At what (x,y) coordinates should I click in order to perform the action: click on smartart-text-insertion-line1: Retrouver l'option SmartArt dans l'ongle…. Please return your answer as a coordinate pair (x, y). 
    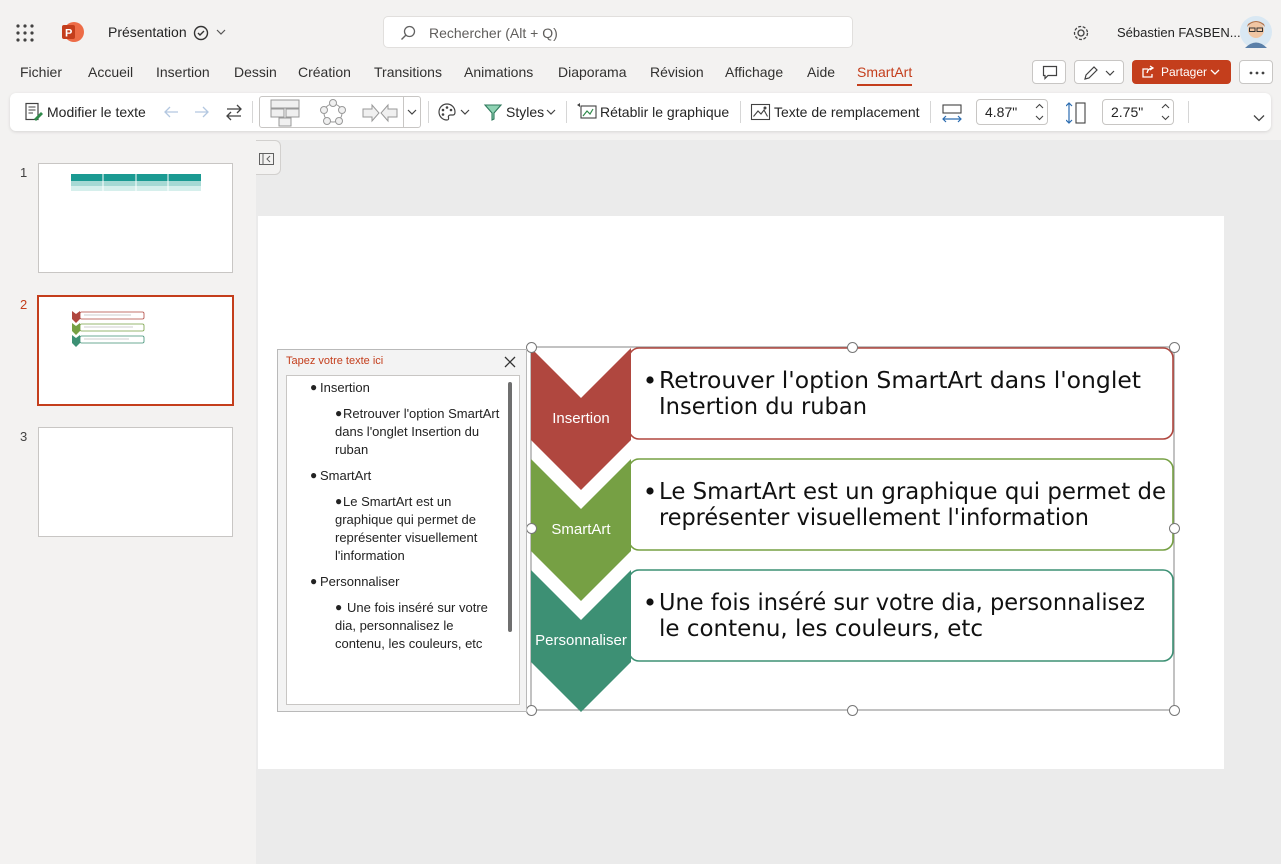
    Looking at the image, I should click on (900, 381).